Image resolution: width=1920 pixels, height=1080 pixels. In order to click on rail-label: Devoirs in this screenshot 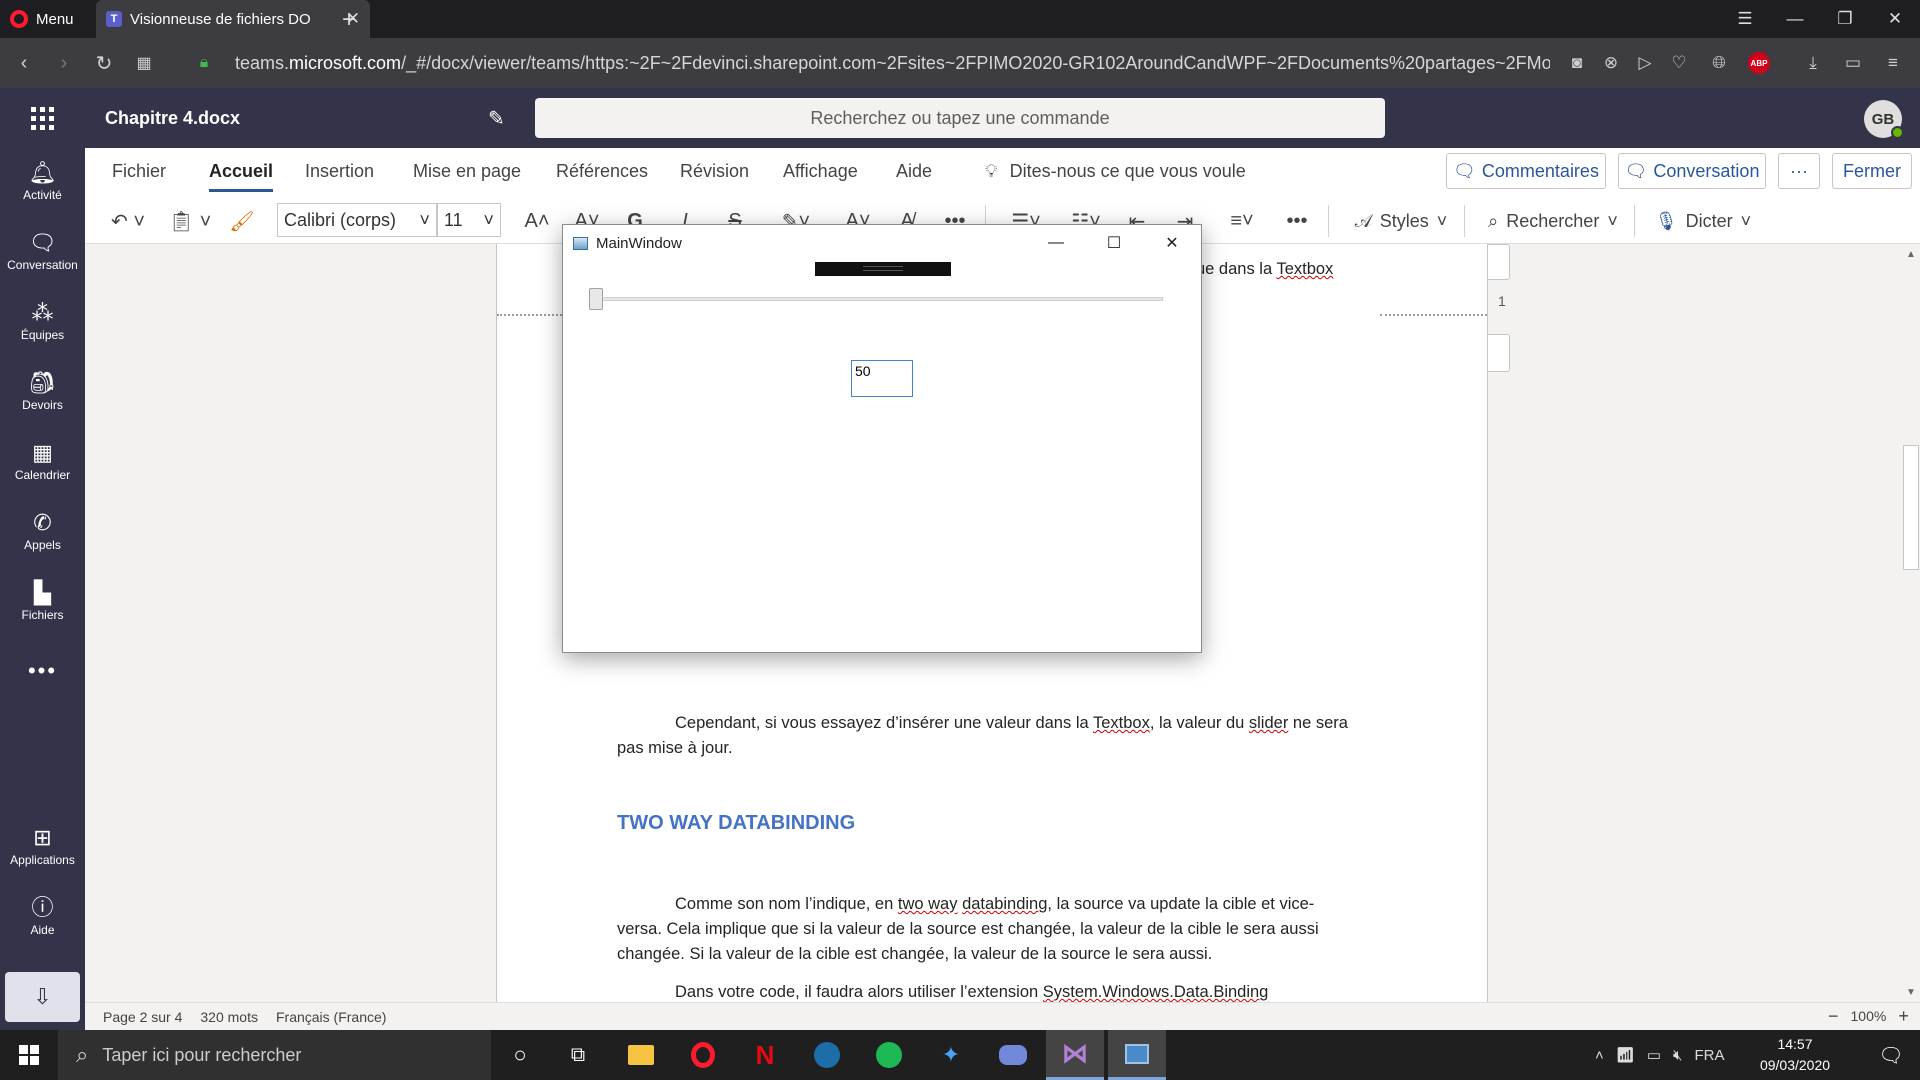, I will do `click(42, 404)`.